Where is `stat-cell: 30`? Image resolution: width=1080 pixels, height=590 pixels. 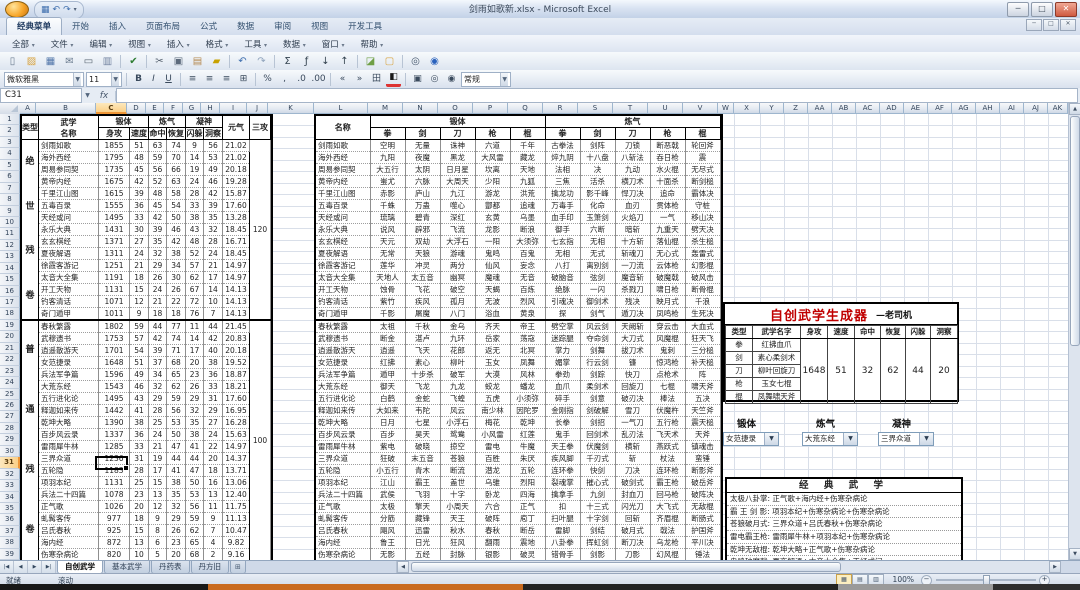 stat-cell: 30 is located at coordinates (176, 277).